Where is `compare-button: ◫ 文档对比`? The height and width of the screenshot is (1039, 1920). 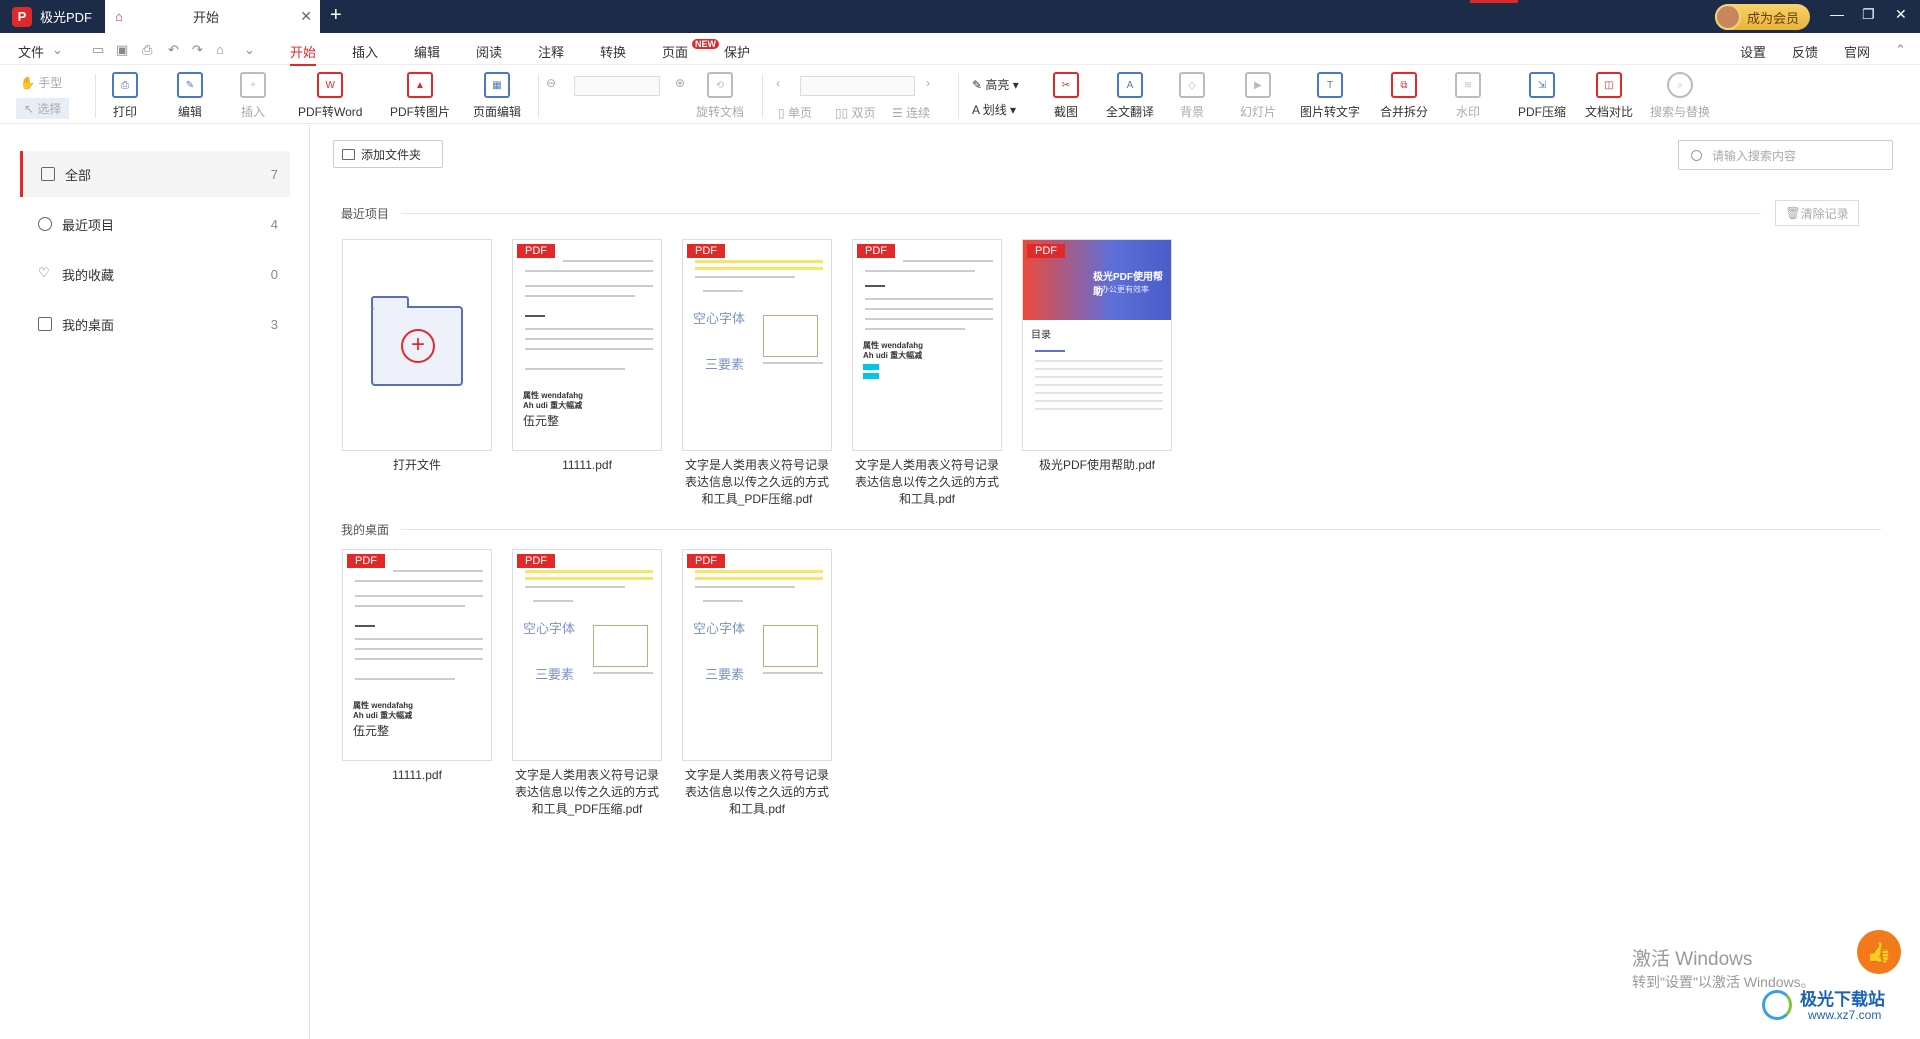 compare-button: ◫ 文档对比 is located at coordinates (1609, 96).